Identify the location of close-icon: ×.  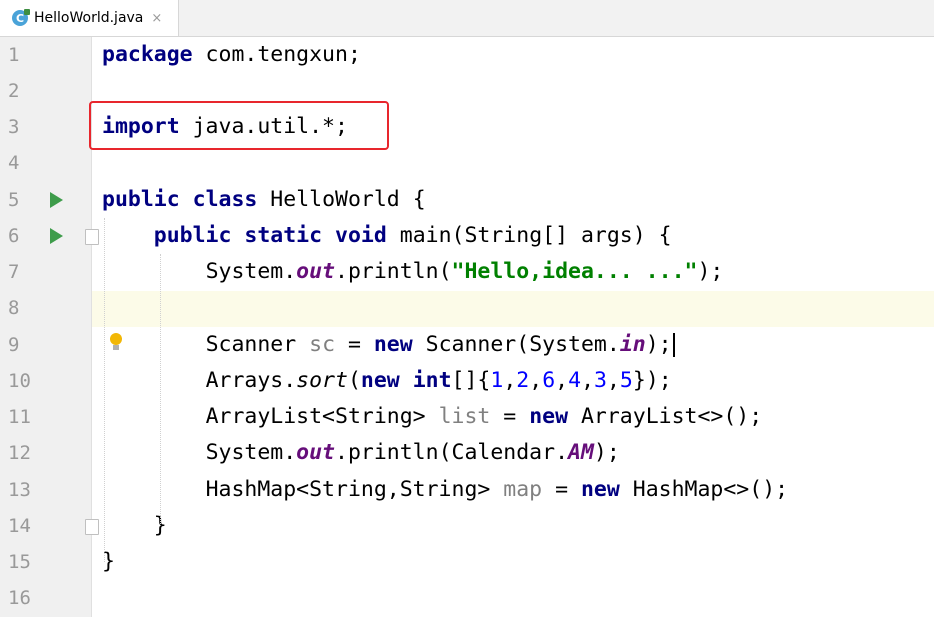
(156, 18).